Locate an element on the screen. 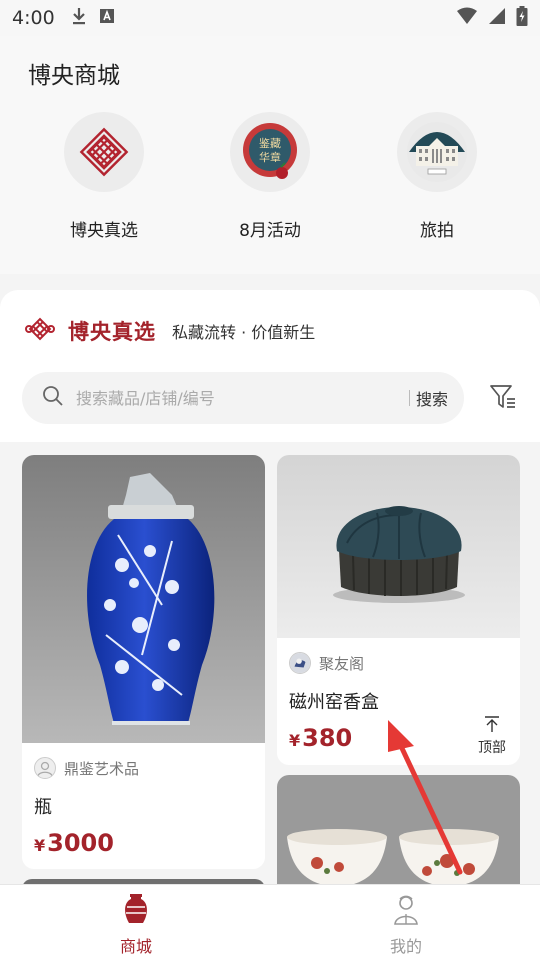 The height and width of the screenshot is (960, 540). event-seal-icon: 鉴藏 华章 is located at coordinates (270, 152).